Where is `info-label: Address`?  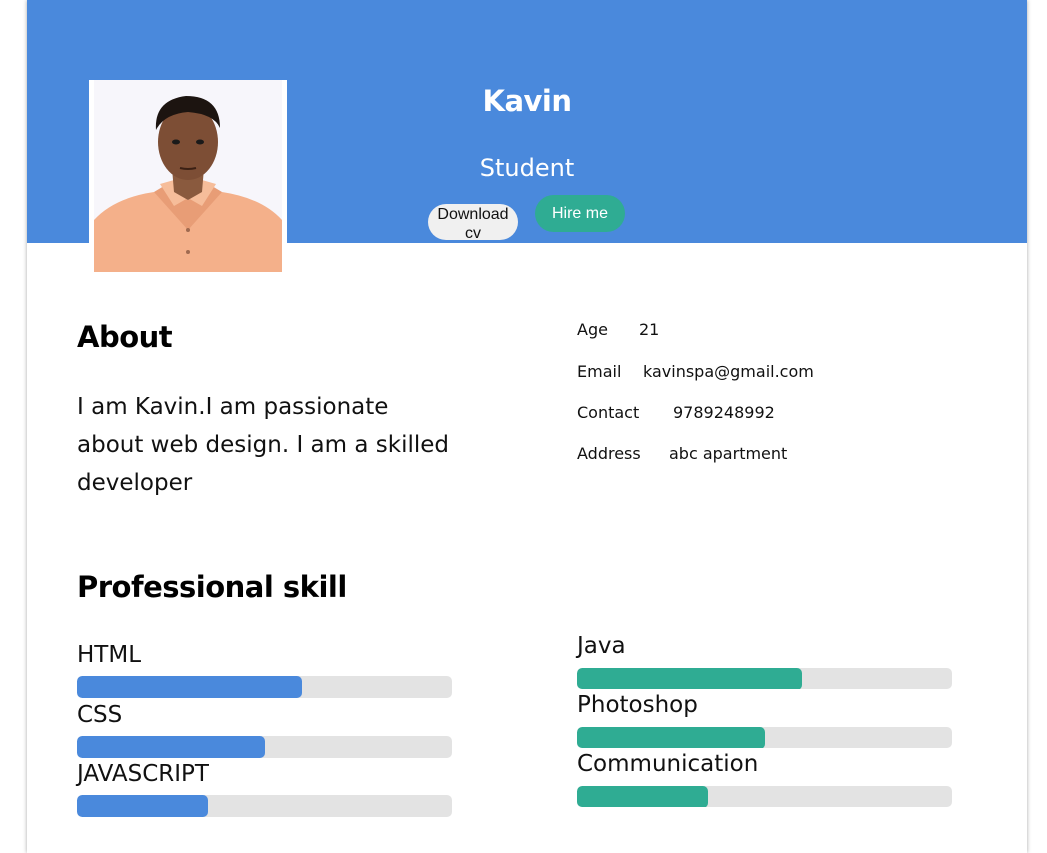
info-label: Address is located at coordinates (609, 453).